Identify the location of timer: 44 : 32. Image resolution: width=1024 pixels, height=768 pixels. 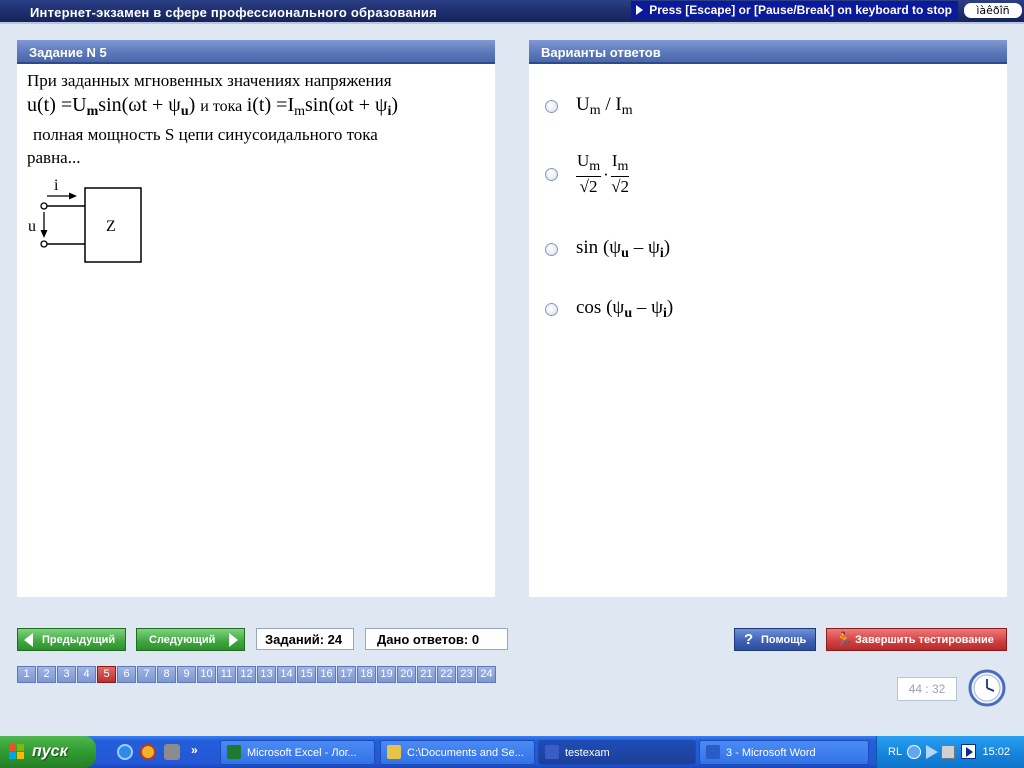
(927, 689).